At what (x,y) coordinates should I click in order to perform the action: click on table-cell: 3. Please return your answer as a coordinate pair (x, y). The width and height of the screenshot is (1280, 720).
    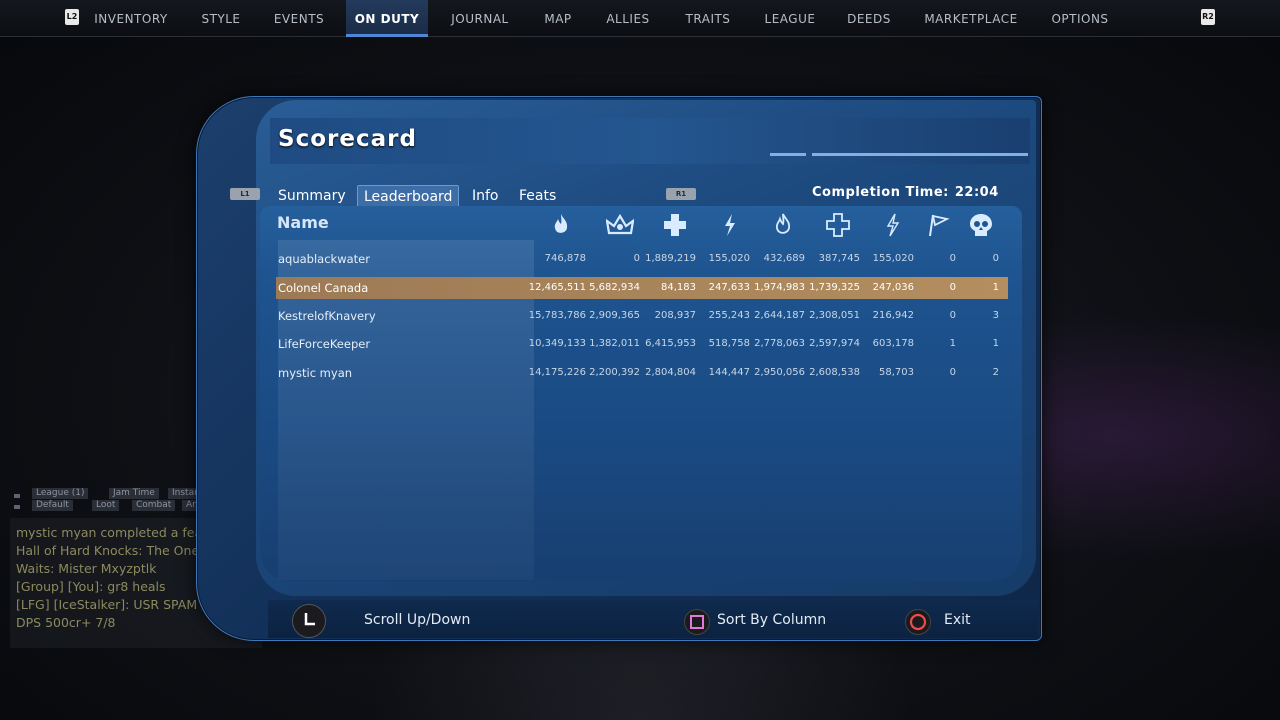
    Looking at the image, I should click on (995, 315).